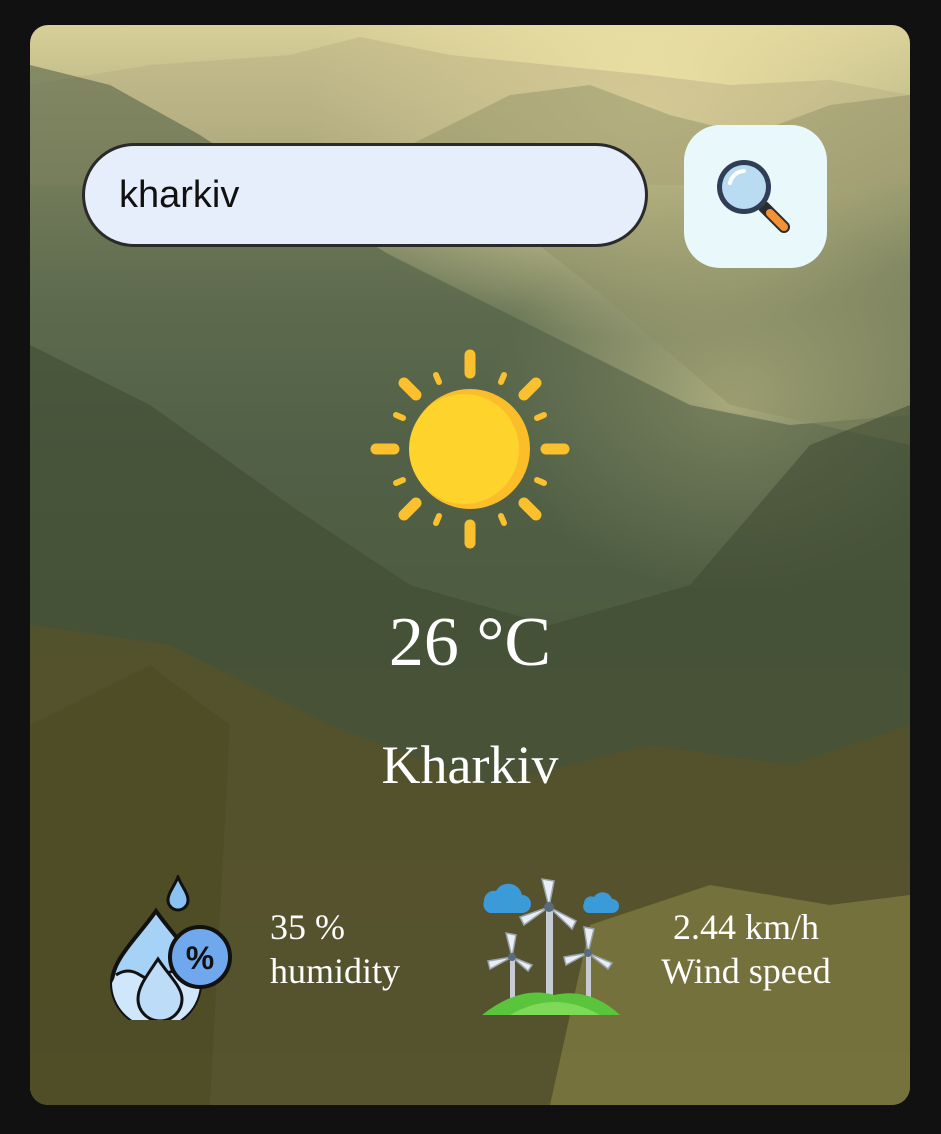 The width and height of the screenshot is (941, 1134). I want to click on humidity-icon: %, so click(170, 947).